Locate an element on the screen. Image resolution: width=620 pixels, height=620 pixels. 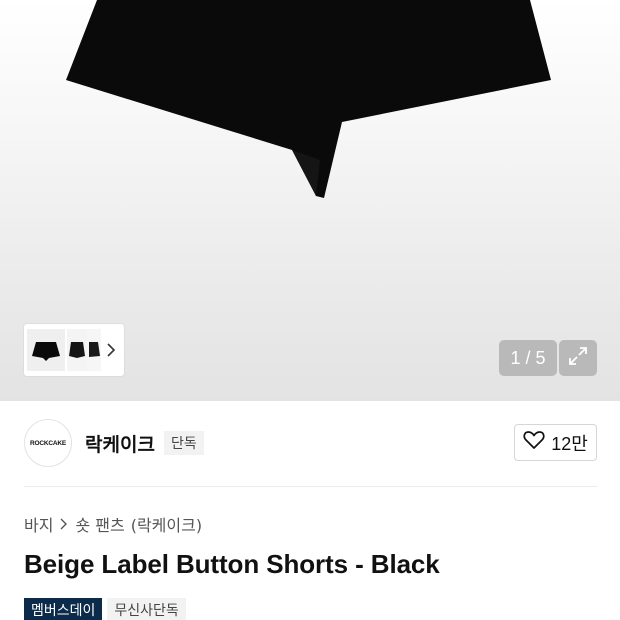
like-button: 12만 is located at coordinates (555, 442).